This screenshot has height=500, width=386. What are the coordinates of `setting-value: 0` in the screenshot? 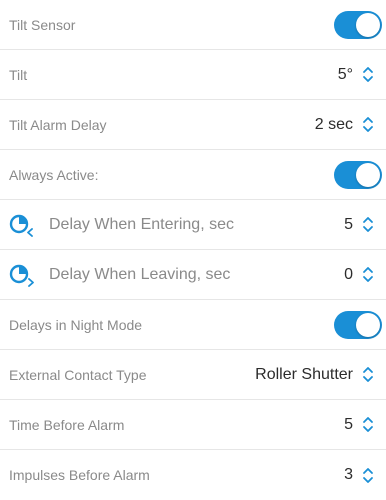 It's located at (348, 274).